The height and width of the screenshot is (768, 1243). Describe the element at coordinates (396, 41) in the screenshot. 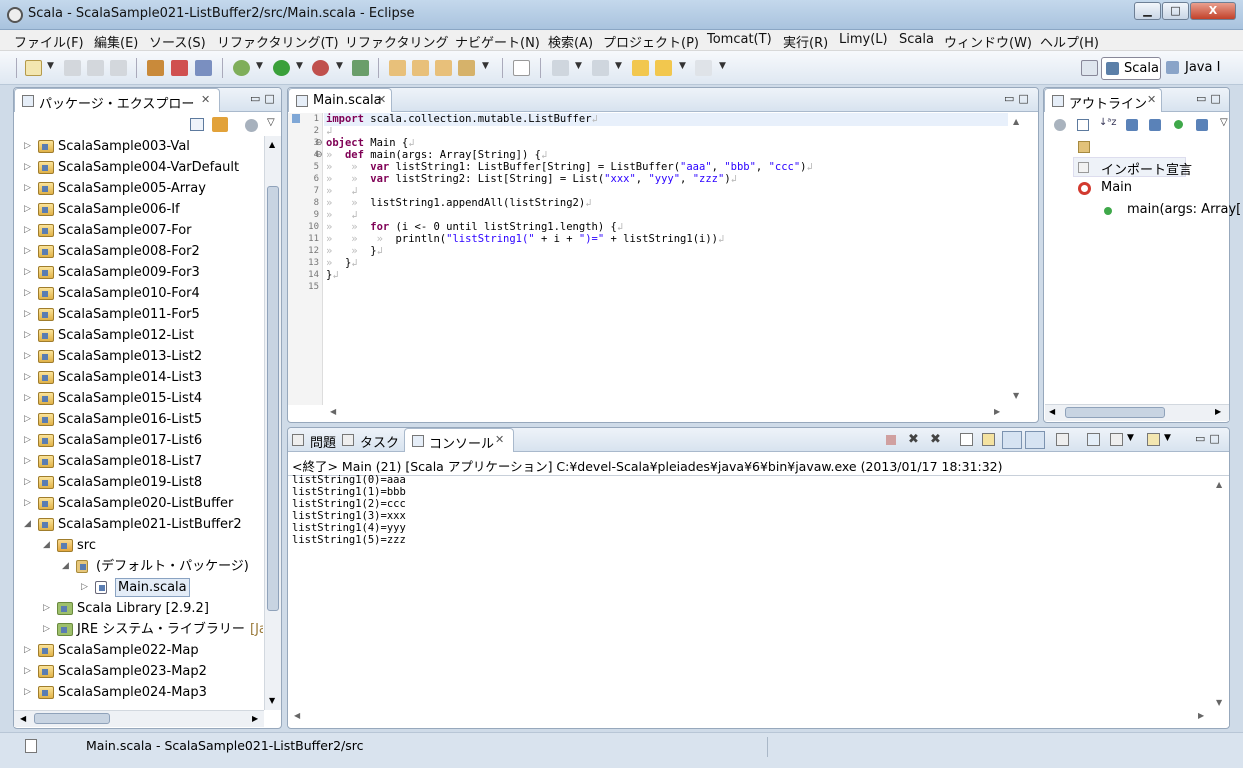

I see `menu-refactor-2: リファクタリング` at that location.